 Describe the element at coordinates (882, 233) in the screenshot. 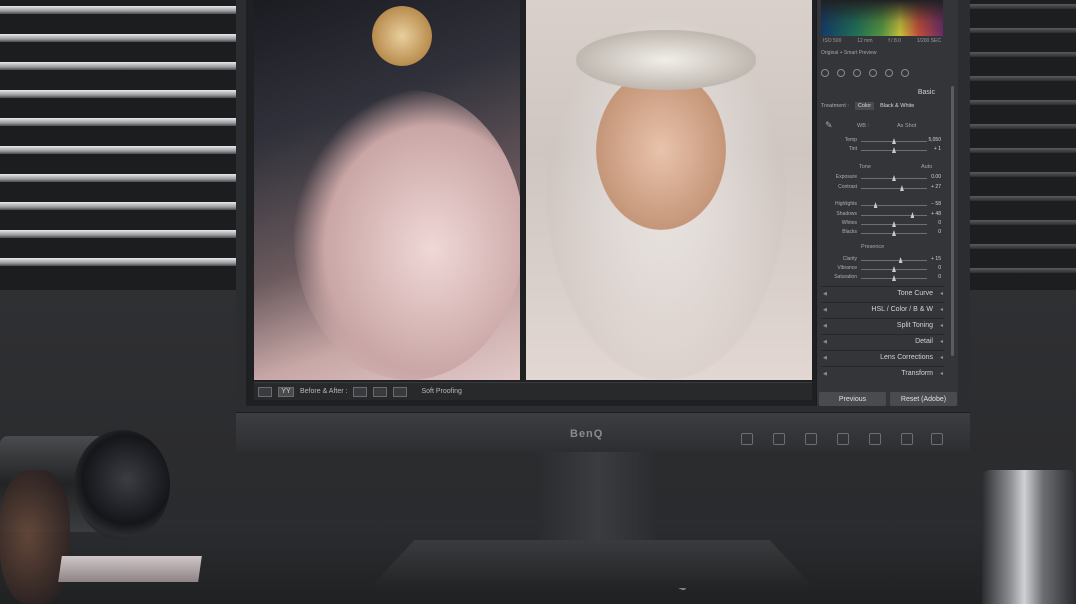

I see `slider-row: Blacks 0` at that location.